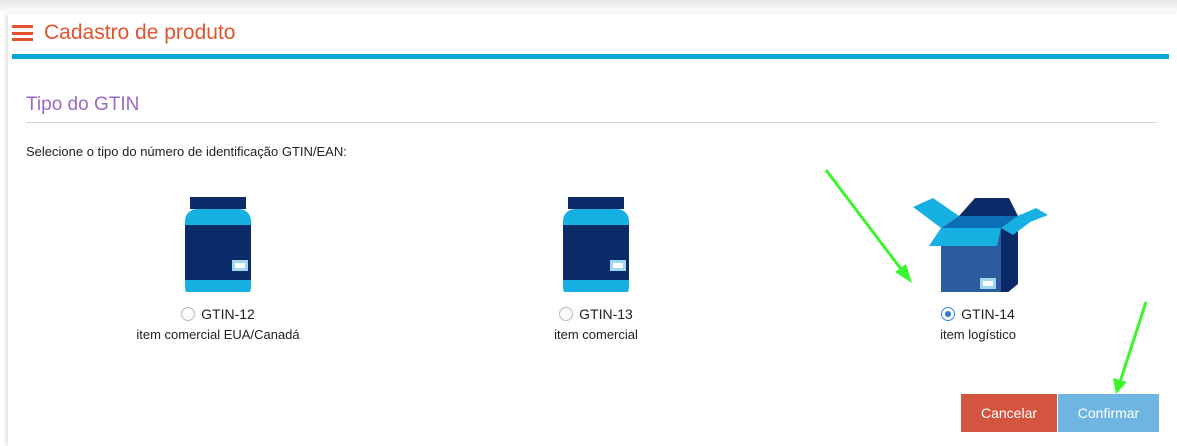  I want to click on annotation-arrow-confirm, so click(1133, 342).